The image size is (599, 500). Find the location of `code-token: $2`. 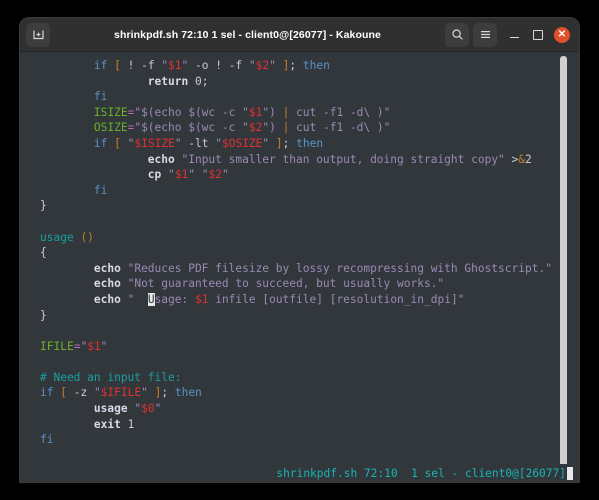

code-token: $2 is located at coordinates (262, 65).